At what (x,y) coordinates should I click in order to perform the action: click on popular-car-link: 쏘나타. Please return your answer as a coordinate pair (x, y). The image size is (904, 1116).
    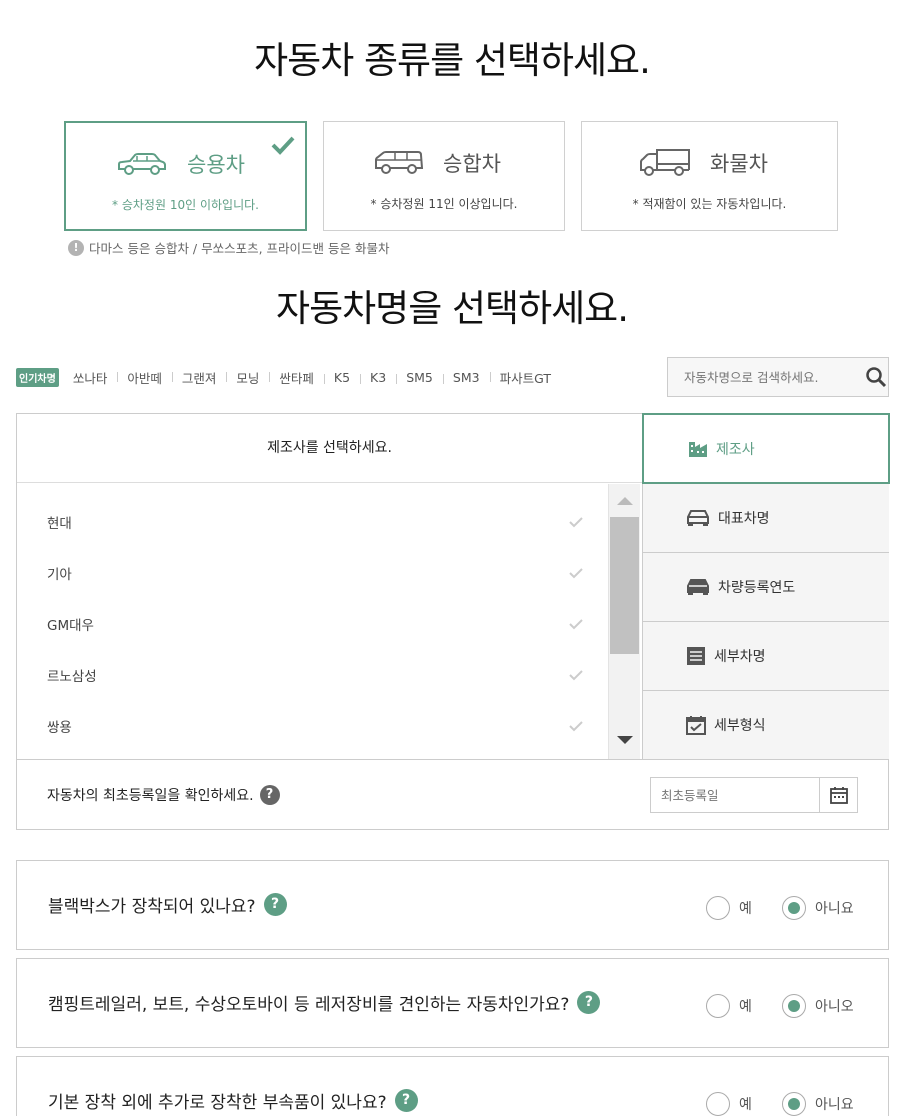
    Looking at the image, I should click on (95, 377).